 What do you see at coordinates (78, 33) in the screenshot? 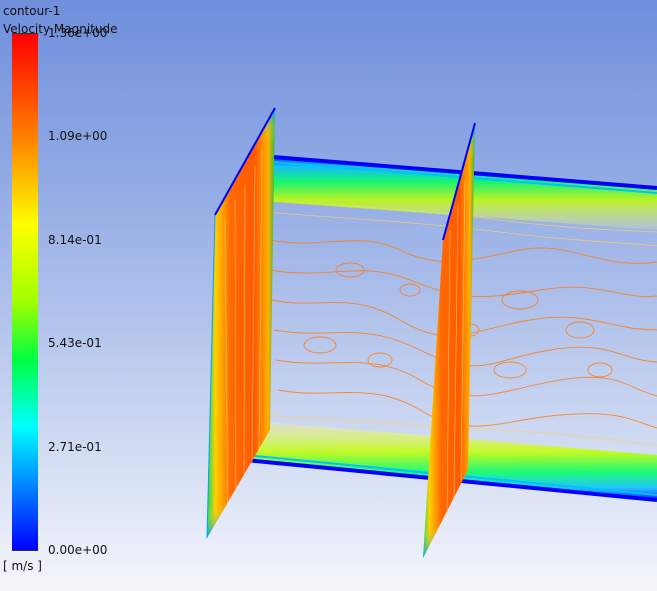
I see `legend-tick-max: 1.36e+00` at bounding box center [78, 33].